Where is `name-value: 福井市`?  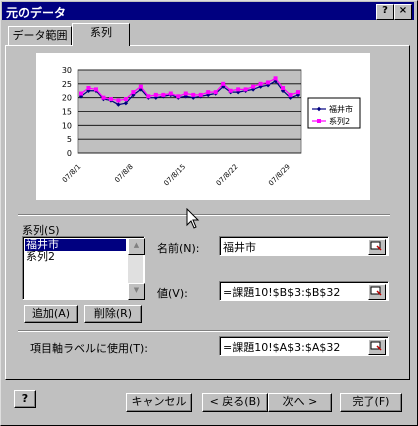 name-value: 福井市 is located at coordinates (239, 247).